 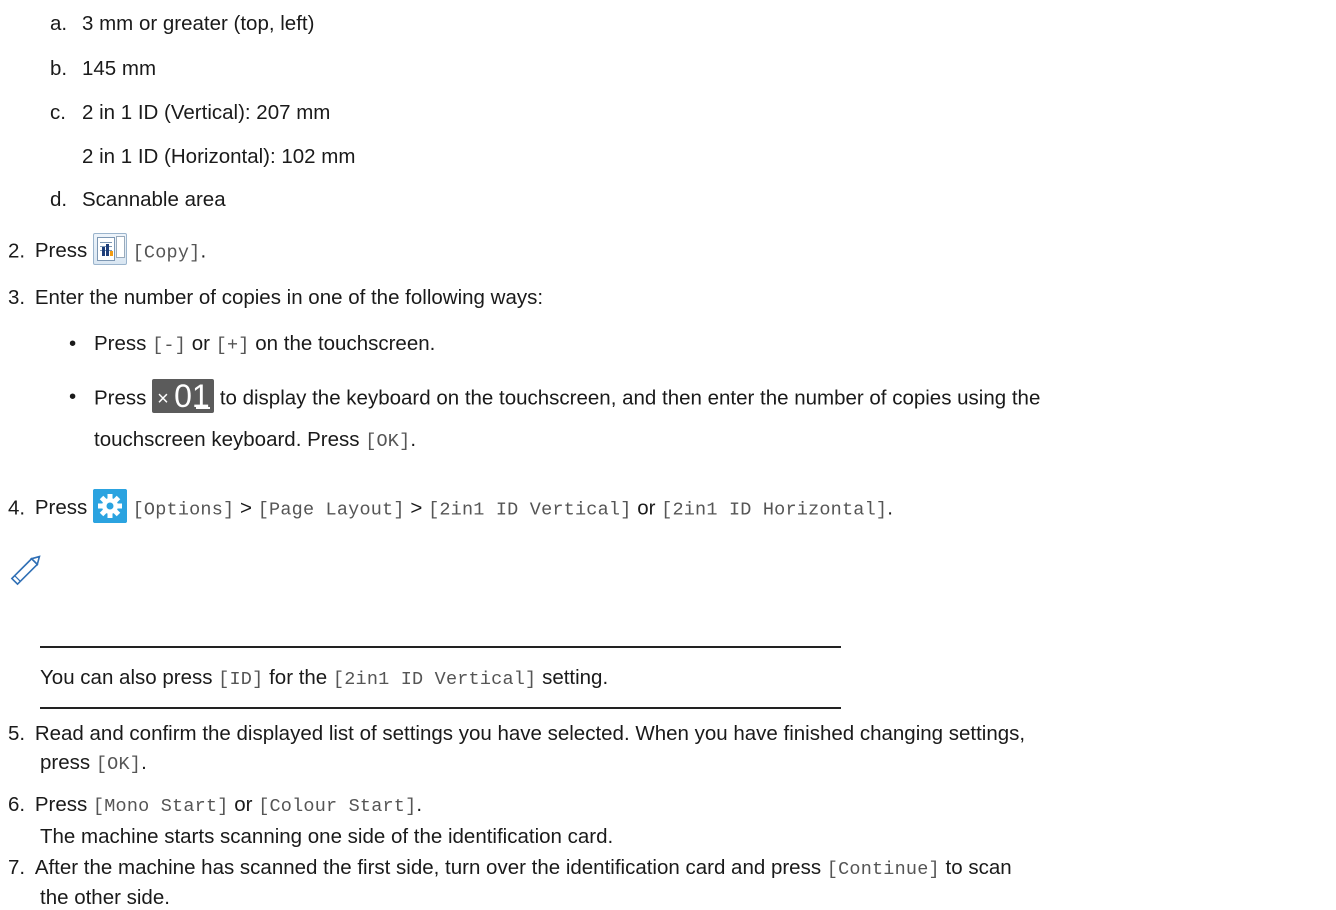 What do you see at coordinates (17, 251) in the screenshot?
I see `step-number: 2.` at bounding box center [17, 251].